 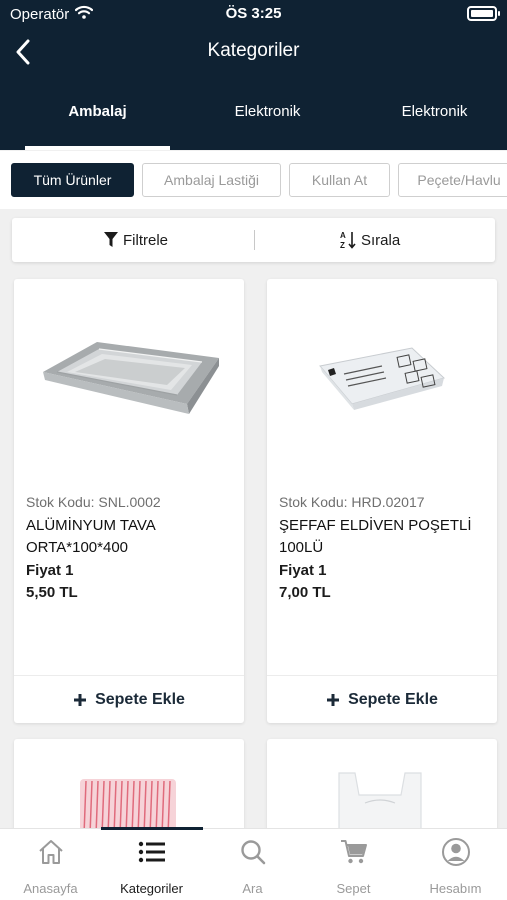 What do you see at coordinates (382, 379) in the screenshot?
I see `product-image-glove-pack` at bounding box center [382, 379].